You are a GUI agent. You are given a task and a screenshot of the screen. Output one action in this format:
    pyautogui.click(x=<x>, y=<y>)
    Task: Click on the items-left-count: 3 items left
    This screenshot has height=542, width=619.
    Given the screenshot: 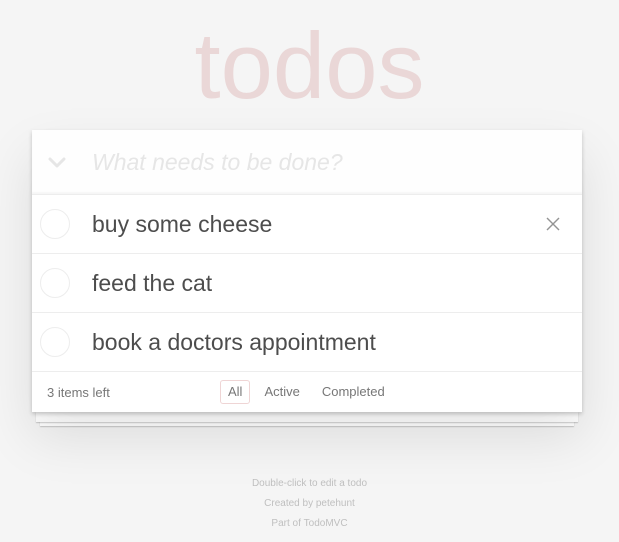 What is the action you would take?
    pyautogui.click(x=78, y=392)
    